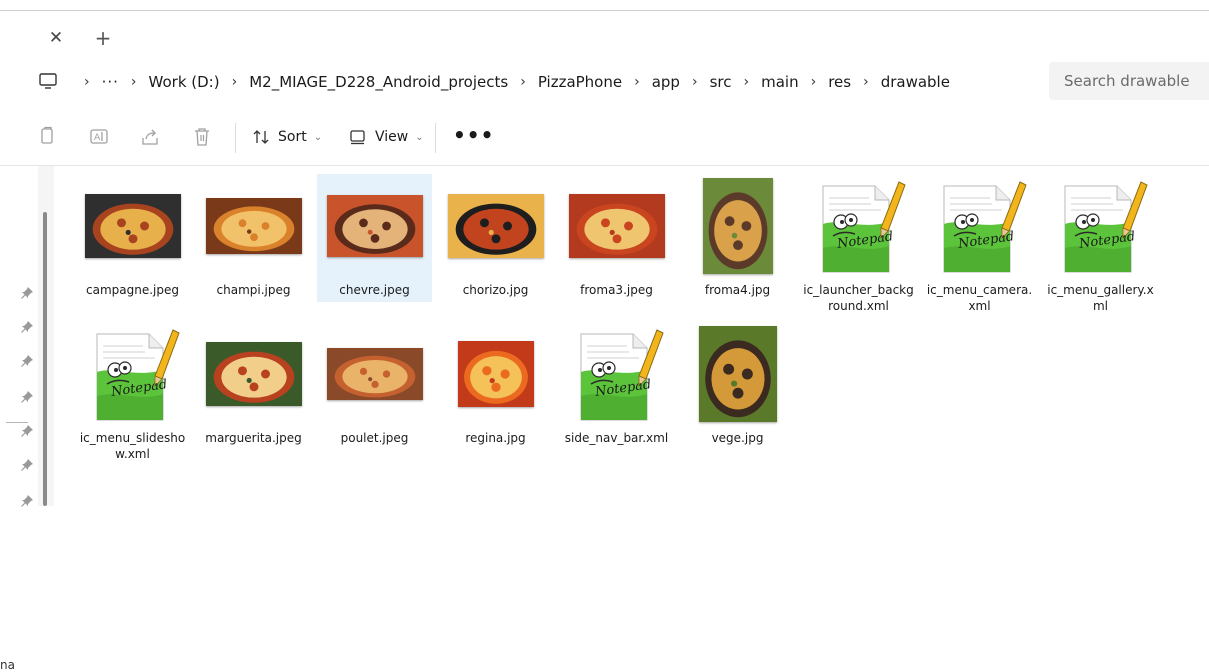 This screenshot has height=672, width=1209. I want to click on breadcrumb-item: res, so click(839, 82).